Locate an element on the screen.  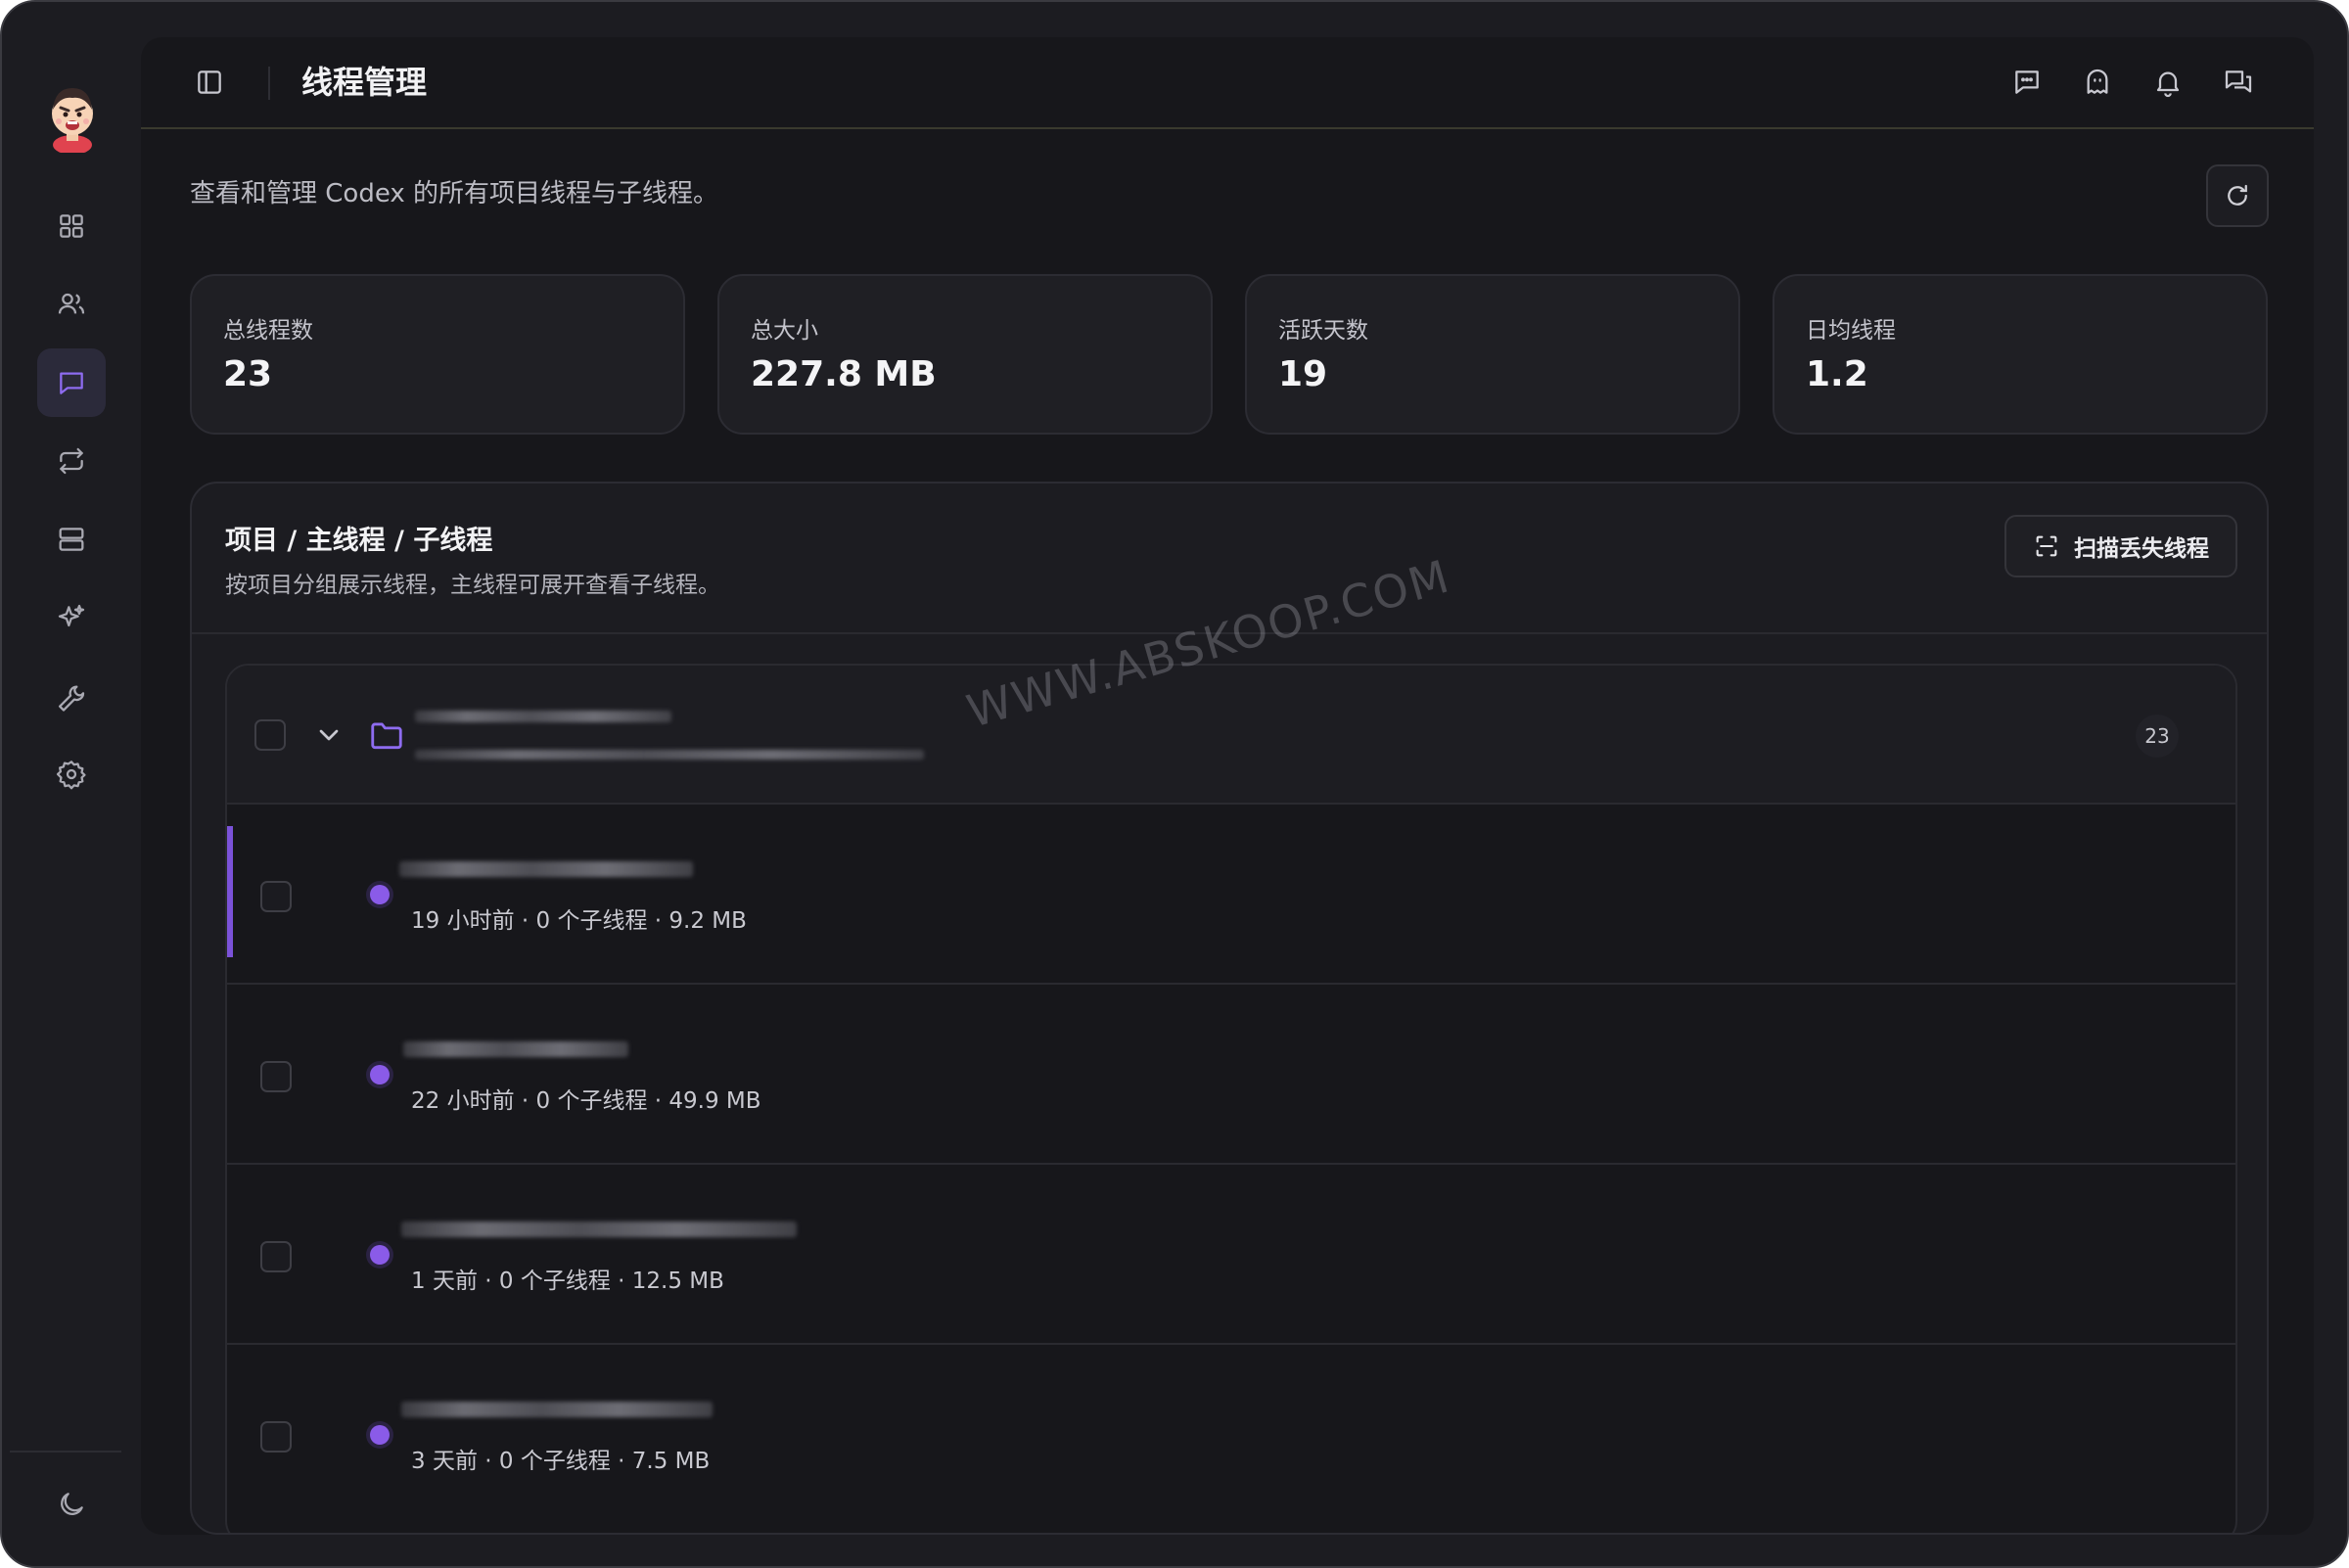
nav-tools is located at coordinates (71, 696).